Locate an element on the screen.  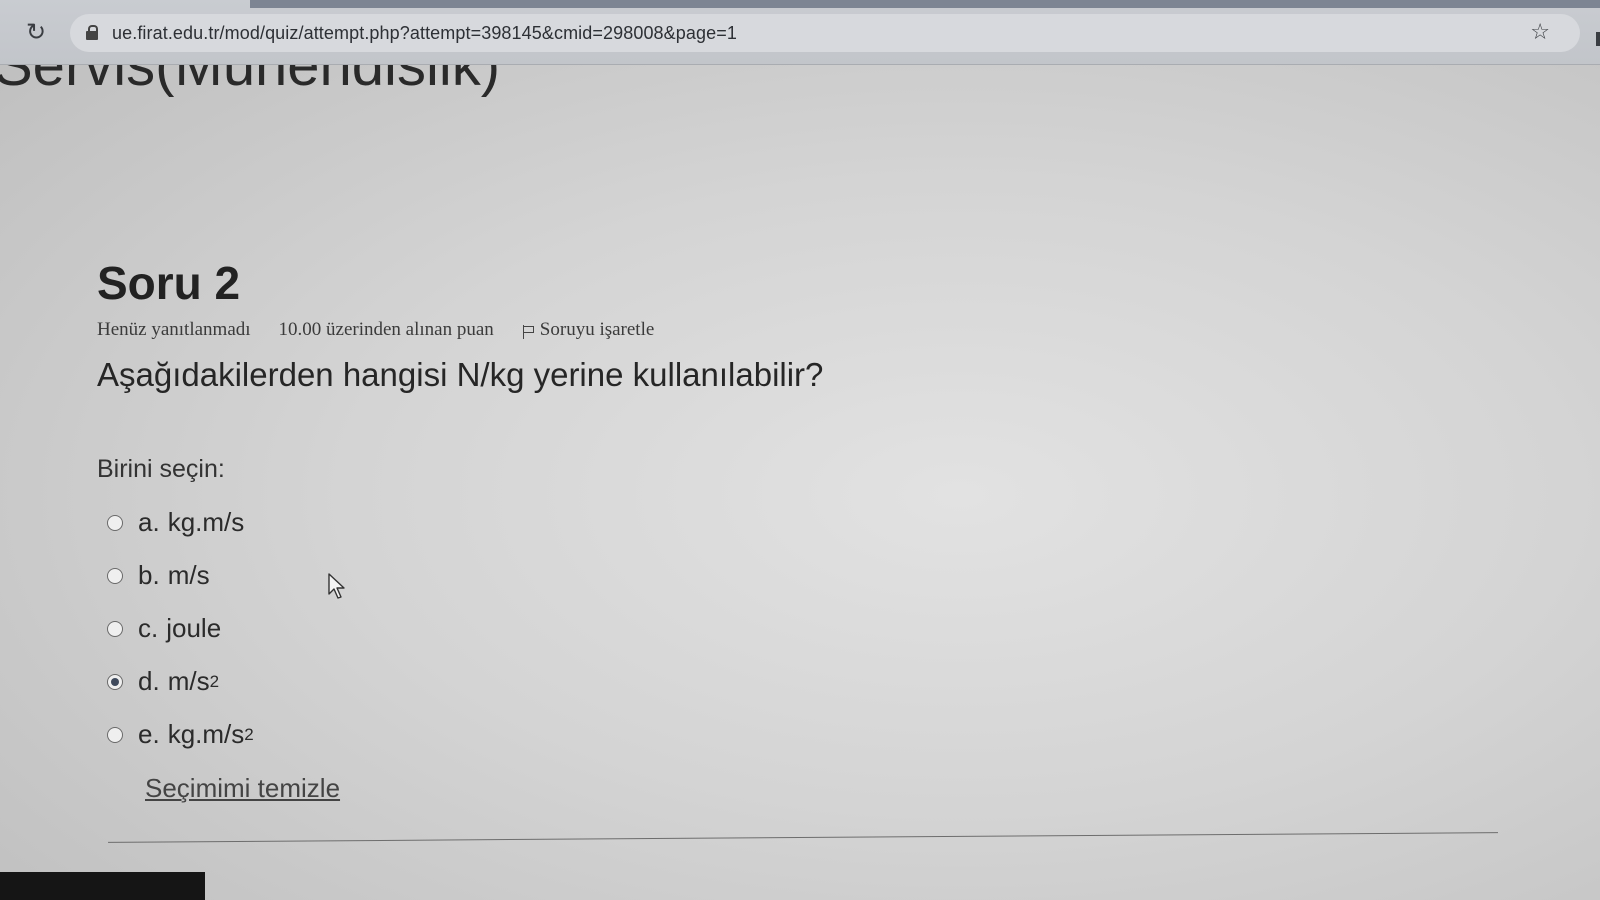
question-title: Soru 2 is located at coordinates (169, 283).